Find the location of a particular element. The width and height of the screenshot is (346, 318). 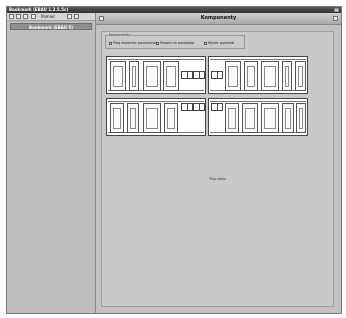

left-toolbar: Pamiec is located at coordinates (51, 17).